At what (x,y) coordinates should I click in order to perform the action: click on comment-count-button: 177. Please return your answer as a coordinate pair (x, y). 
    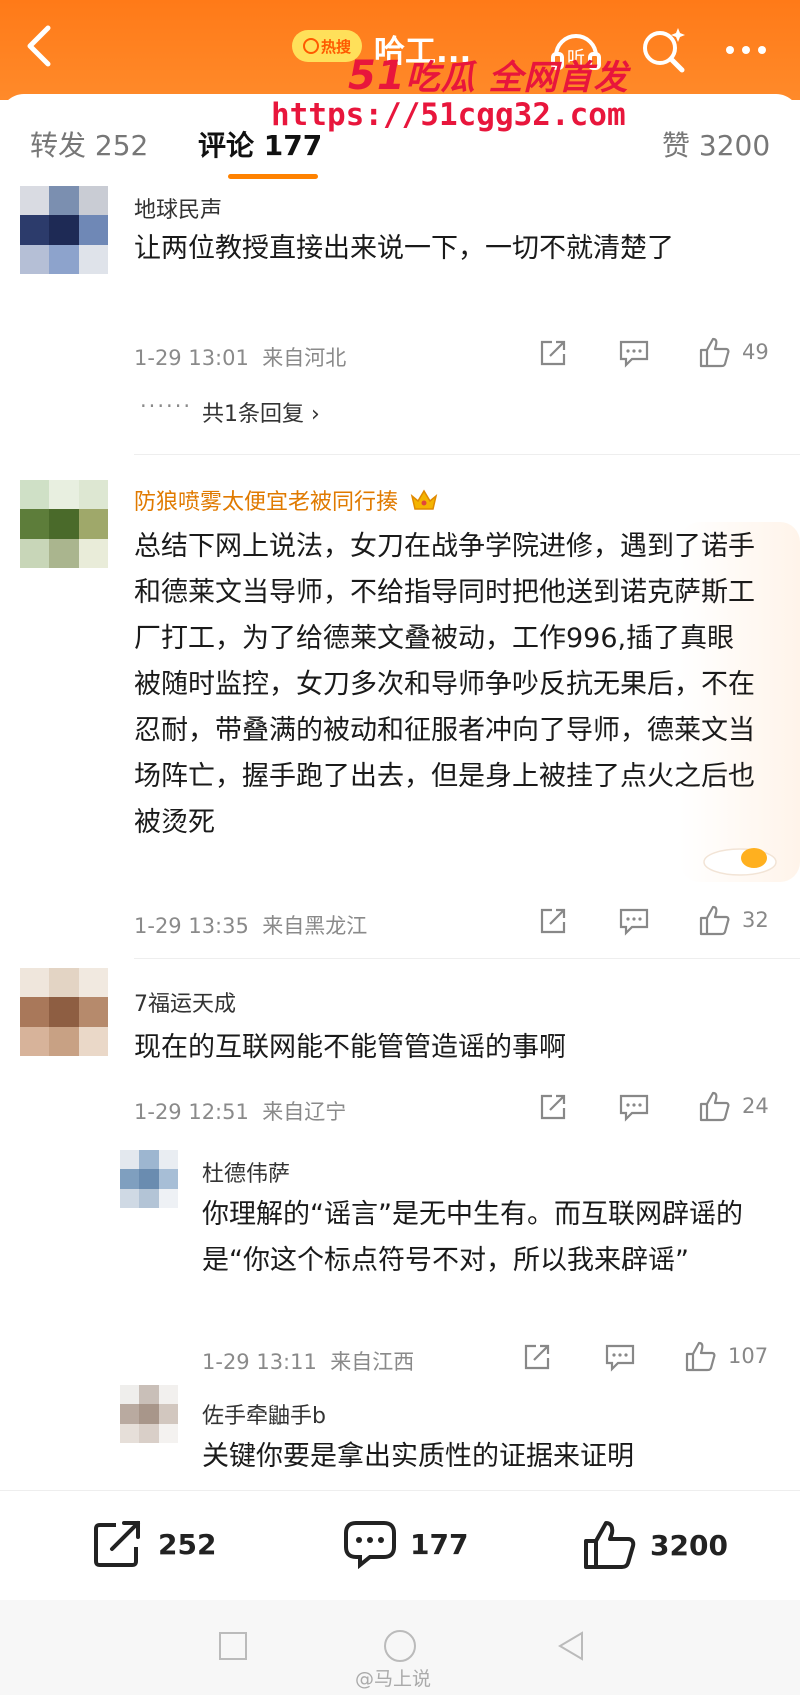
    Looking at the image, I should click on (405, 1544).